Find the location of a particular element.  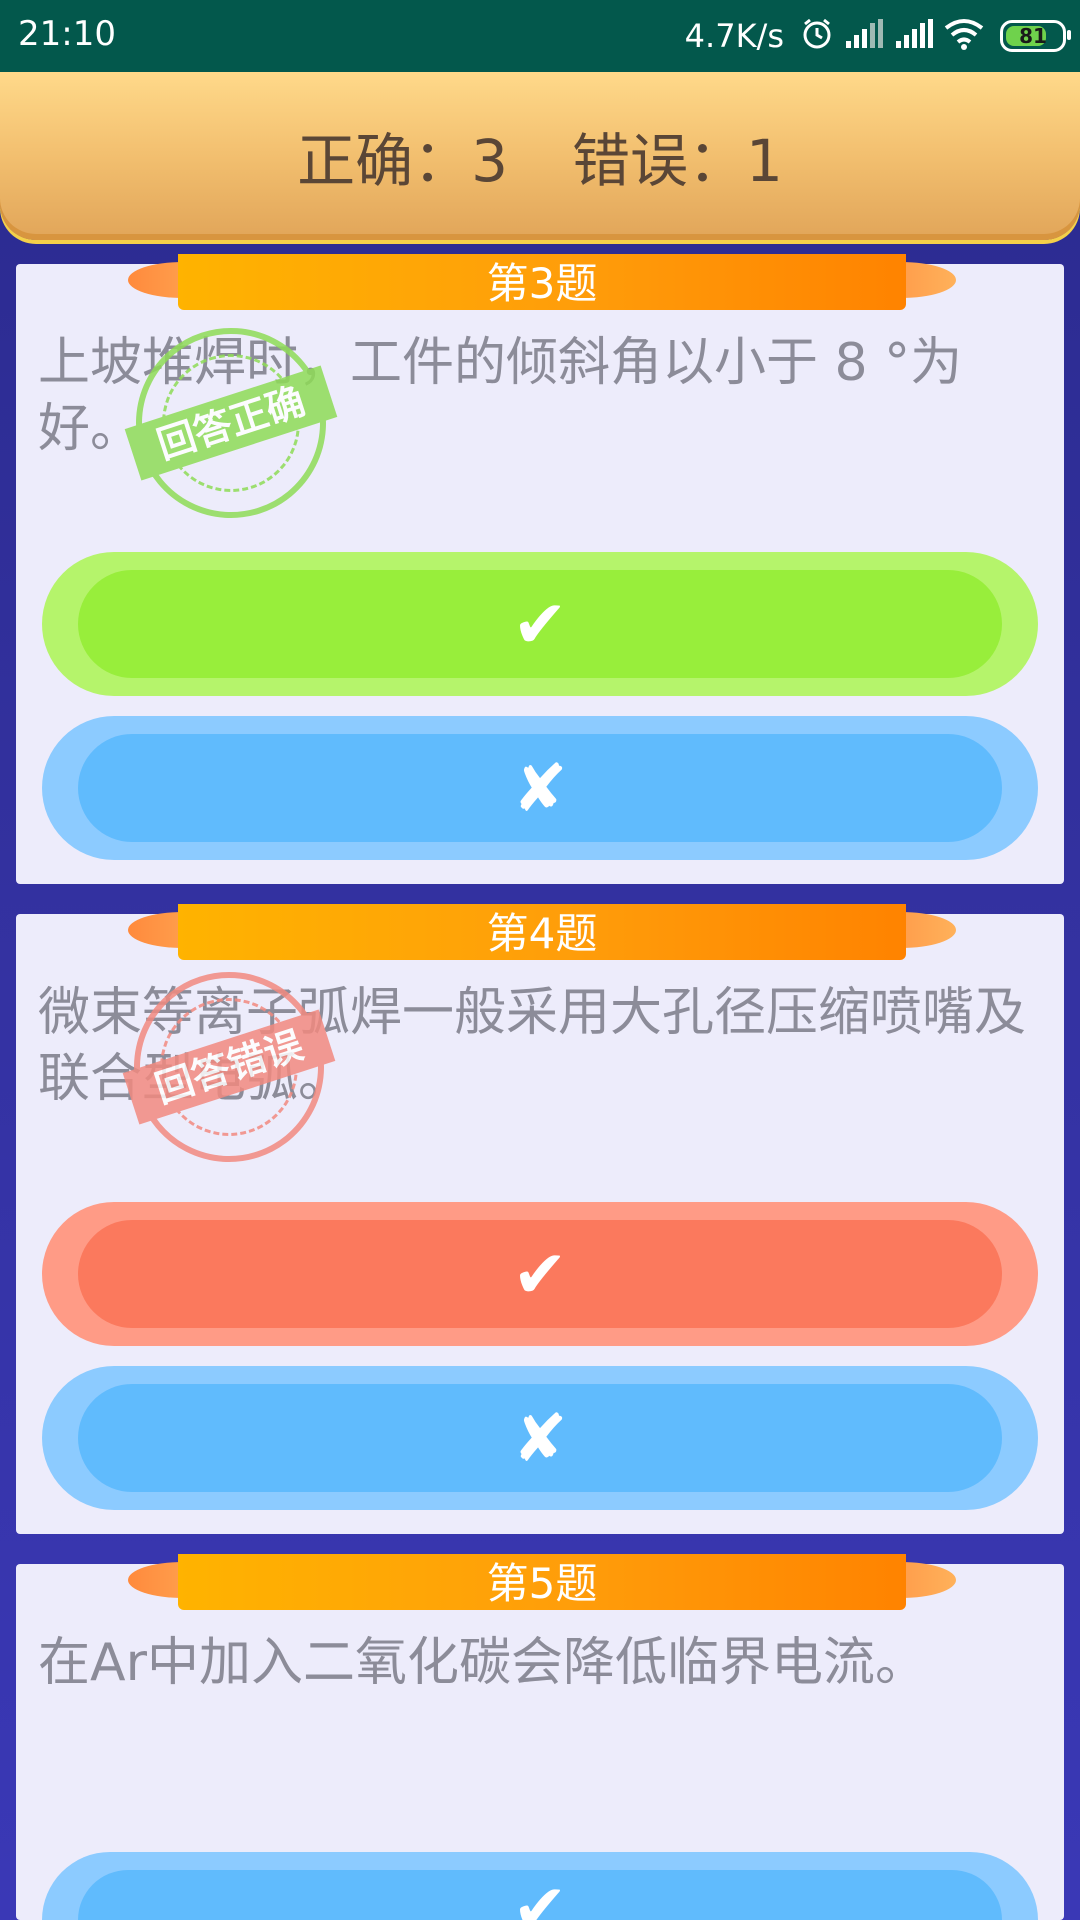

question-ribbon: 第4题 is located at coordinates (542, 933).